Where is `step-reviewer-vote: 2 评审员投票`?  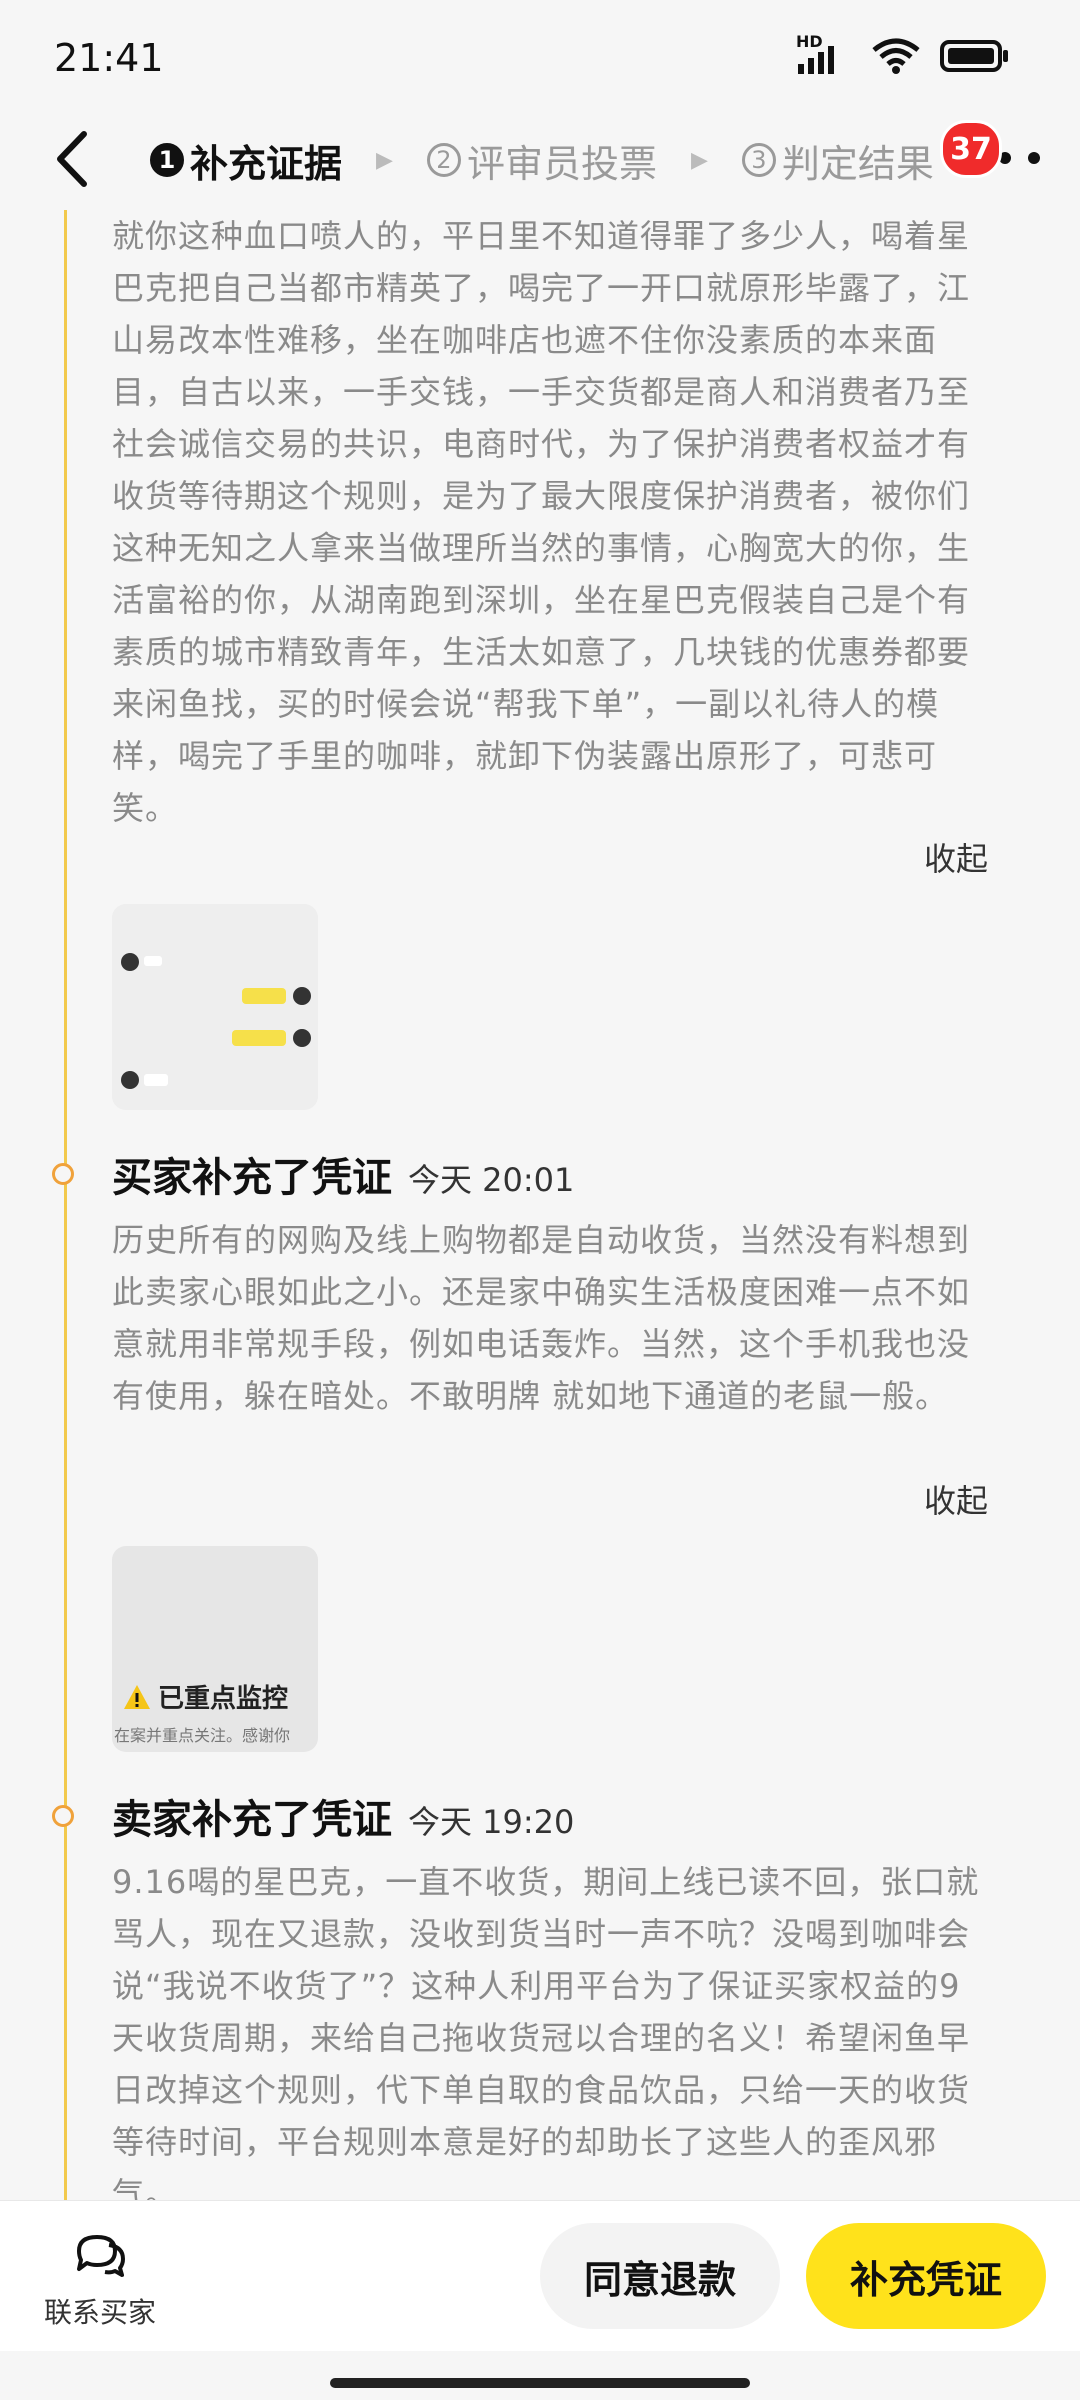 step-reviewer-vote: 2 评审员投票 is located at coordinates (541, 160).